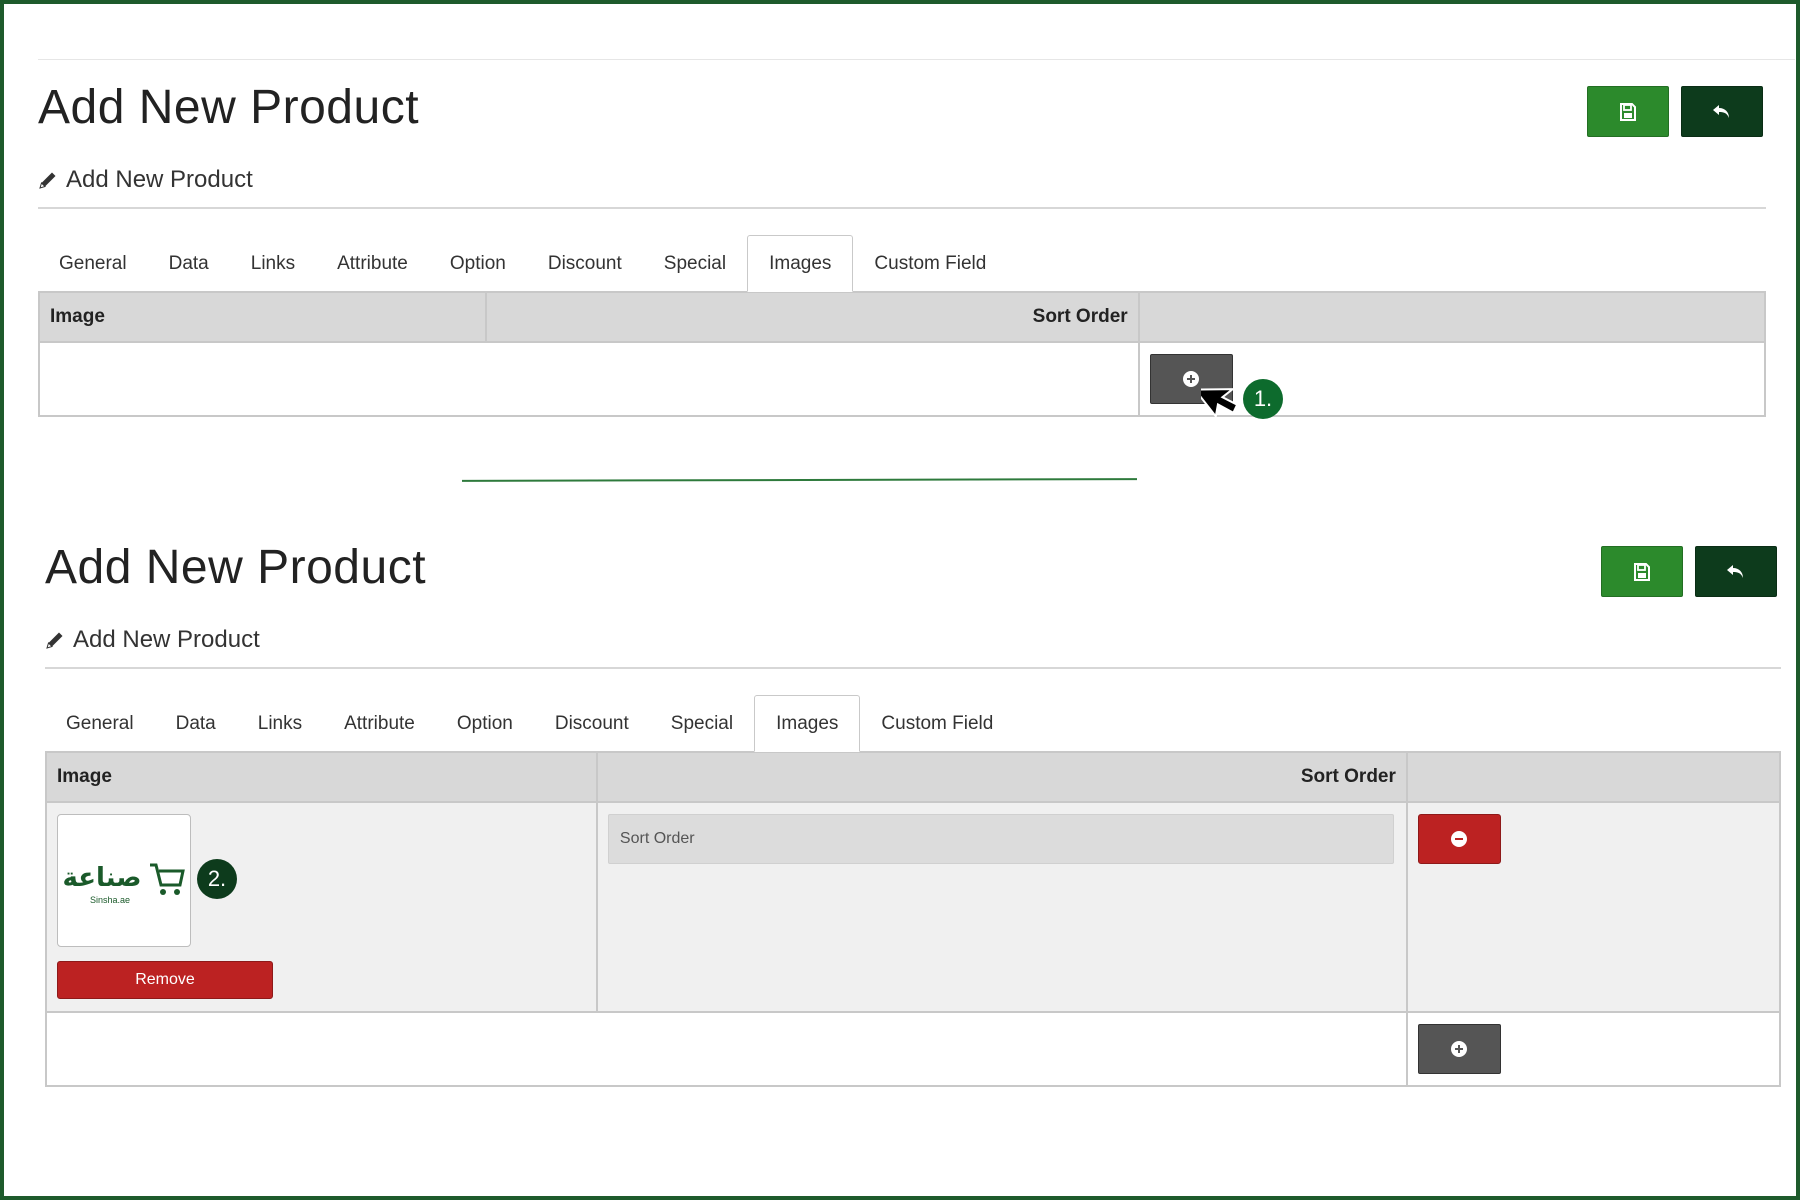 This screenshot has width=1800, height=1200. Describe the element at coordinates (799, 480) in the screenshot. I see `section-divider` at that location.